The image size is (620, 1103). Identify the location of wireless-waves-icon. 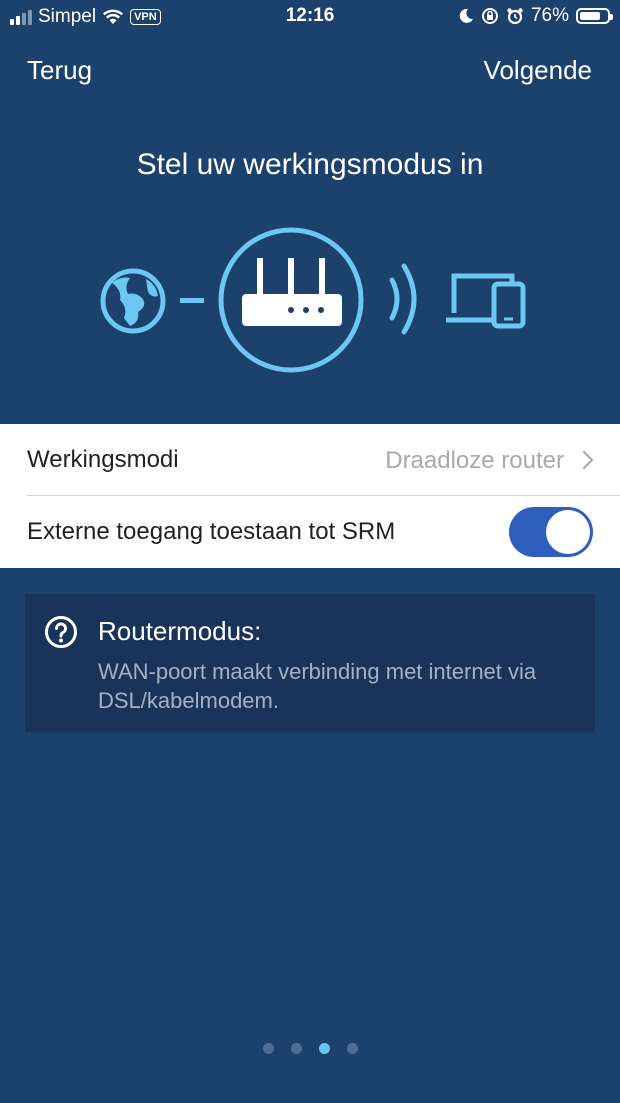
(403, 299).